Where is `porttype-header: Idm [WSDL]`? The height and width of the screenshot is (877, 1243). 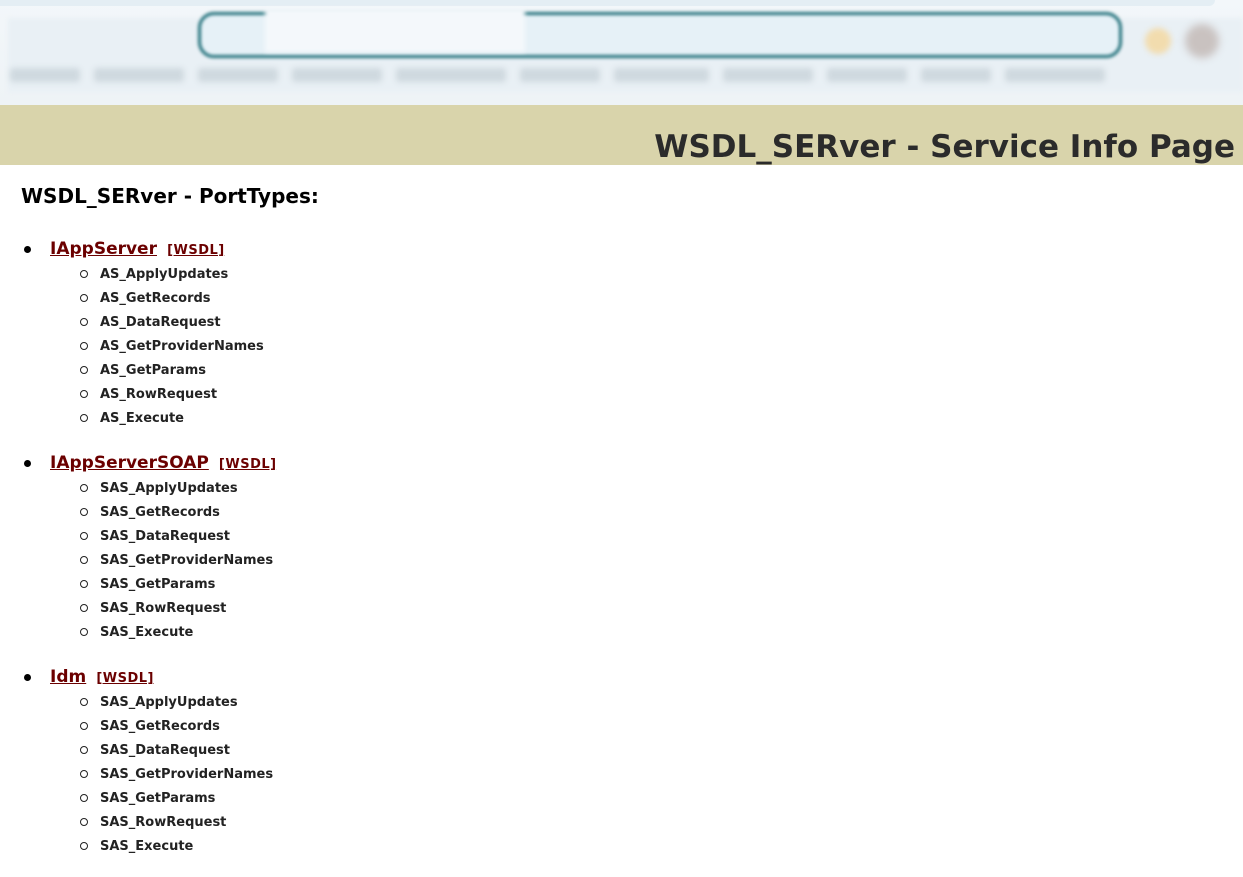 porttype-header: Idm [WSDL] is located at coordinates (635, 677).